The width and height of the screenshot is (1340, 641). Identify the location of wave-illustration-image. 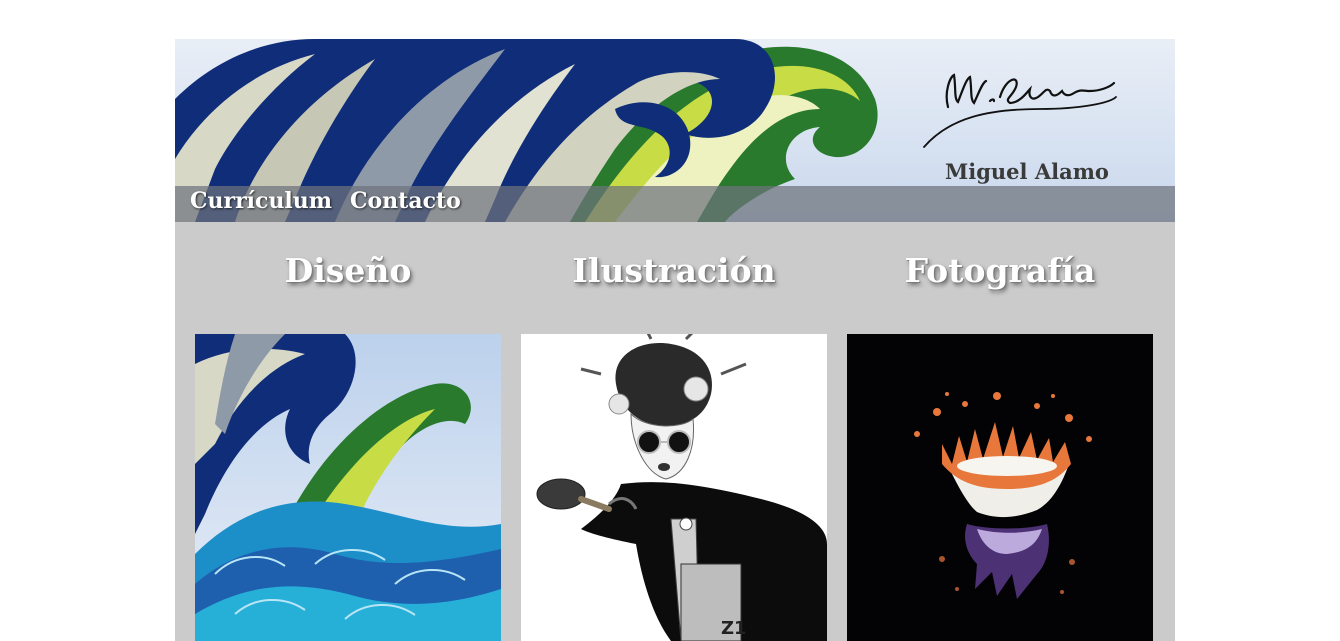
(348, 487).